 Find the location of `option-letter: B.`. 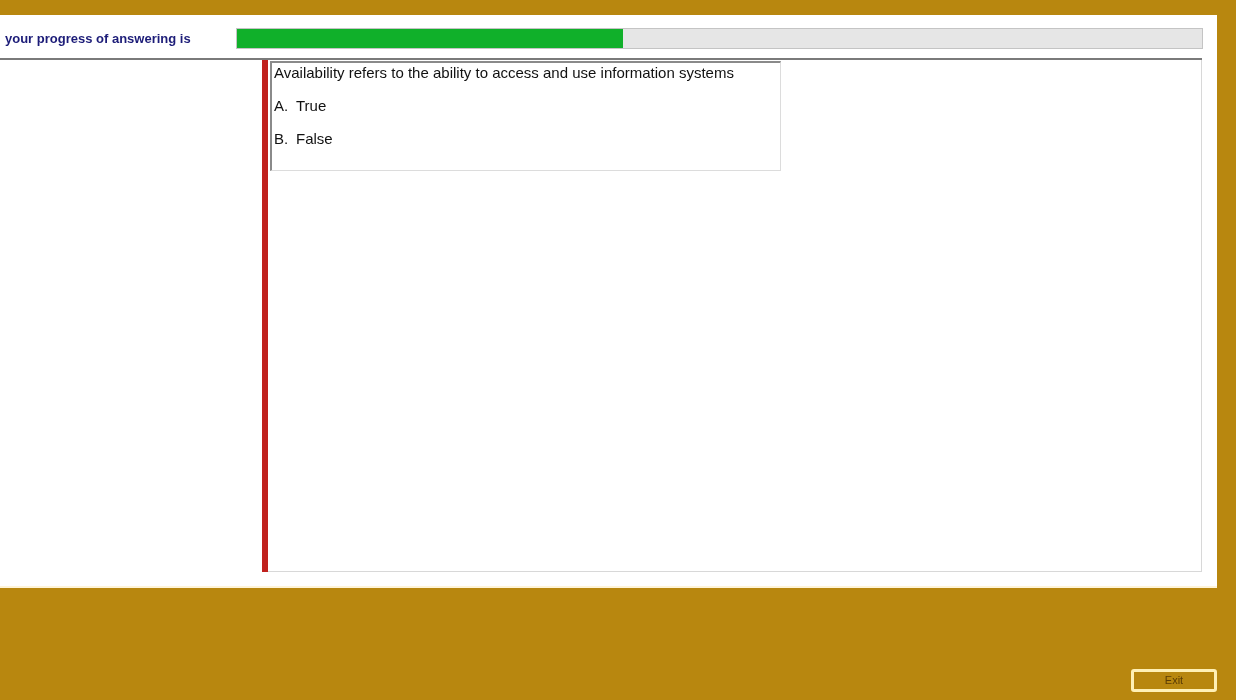

option-letter: B. is located at coordinates (282, 139).